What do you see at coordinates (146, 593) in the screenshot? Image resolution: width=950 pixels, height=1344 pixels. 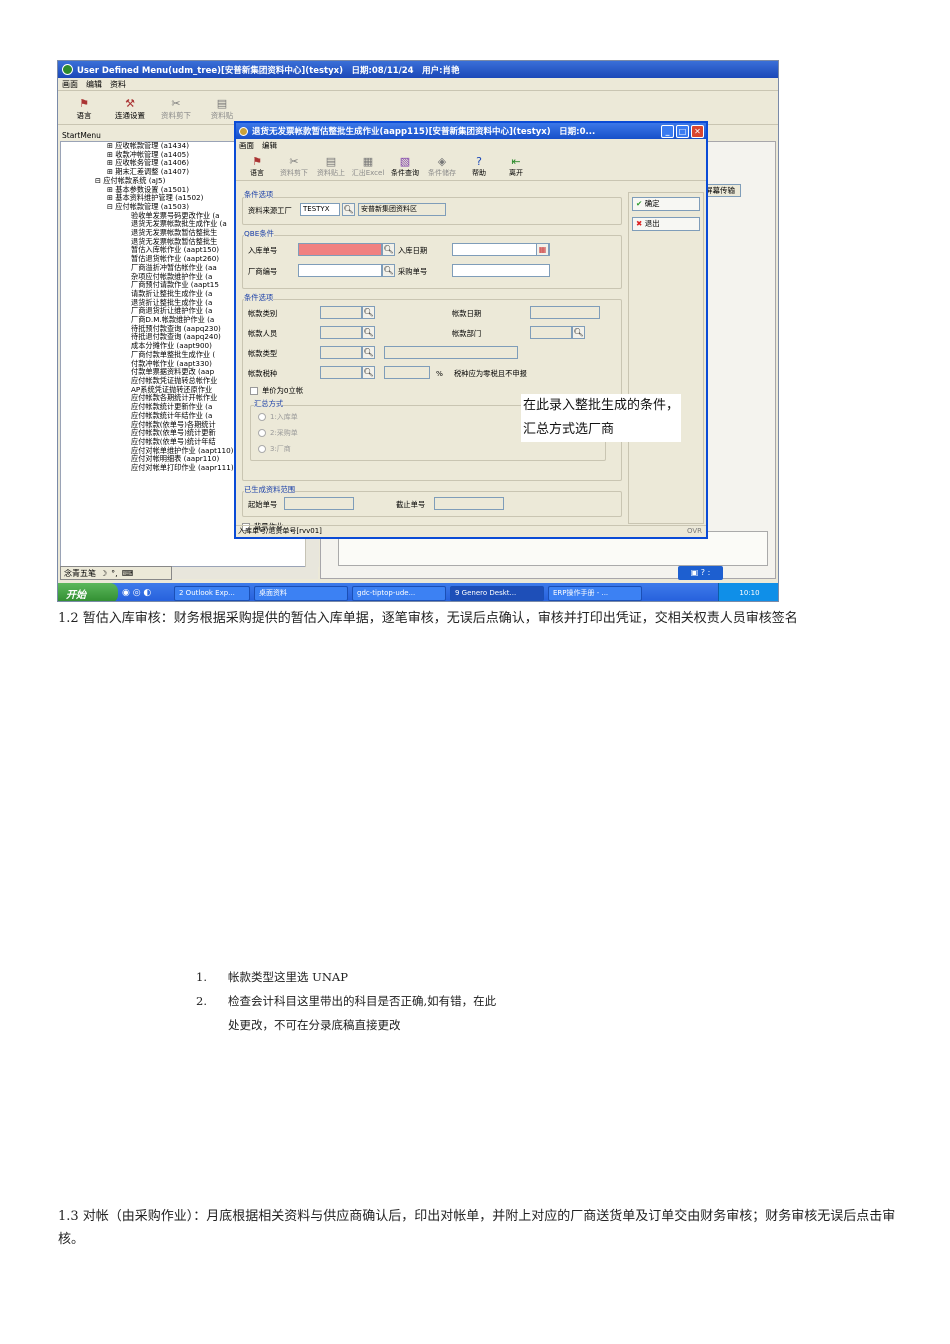 I see `quick-launch: ◉ ◎ ◐` at bounding box center [146, 593].